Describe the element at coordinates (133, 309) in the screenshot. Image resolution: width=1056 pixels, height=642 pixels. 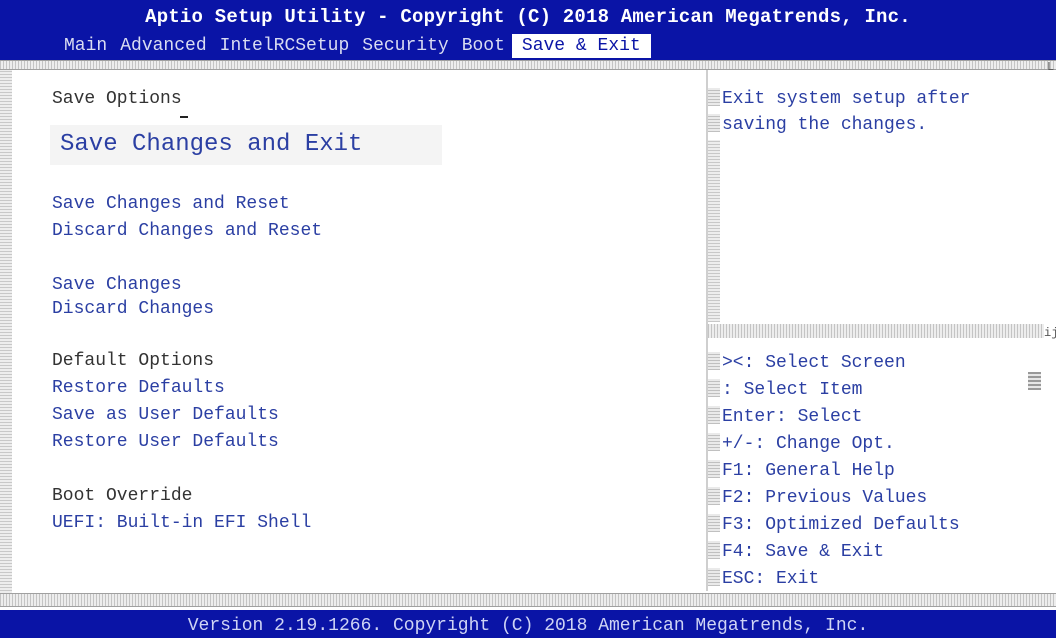
I see `discard-changes-item: Discard Changes` at that location.